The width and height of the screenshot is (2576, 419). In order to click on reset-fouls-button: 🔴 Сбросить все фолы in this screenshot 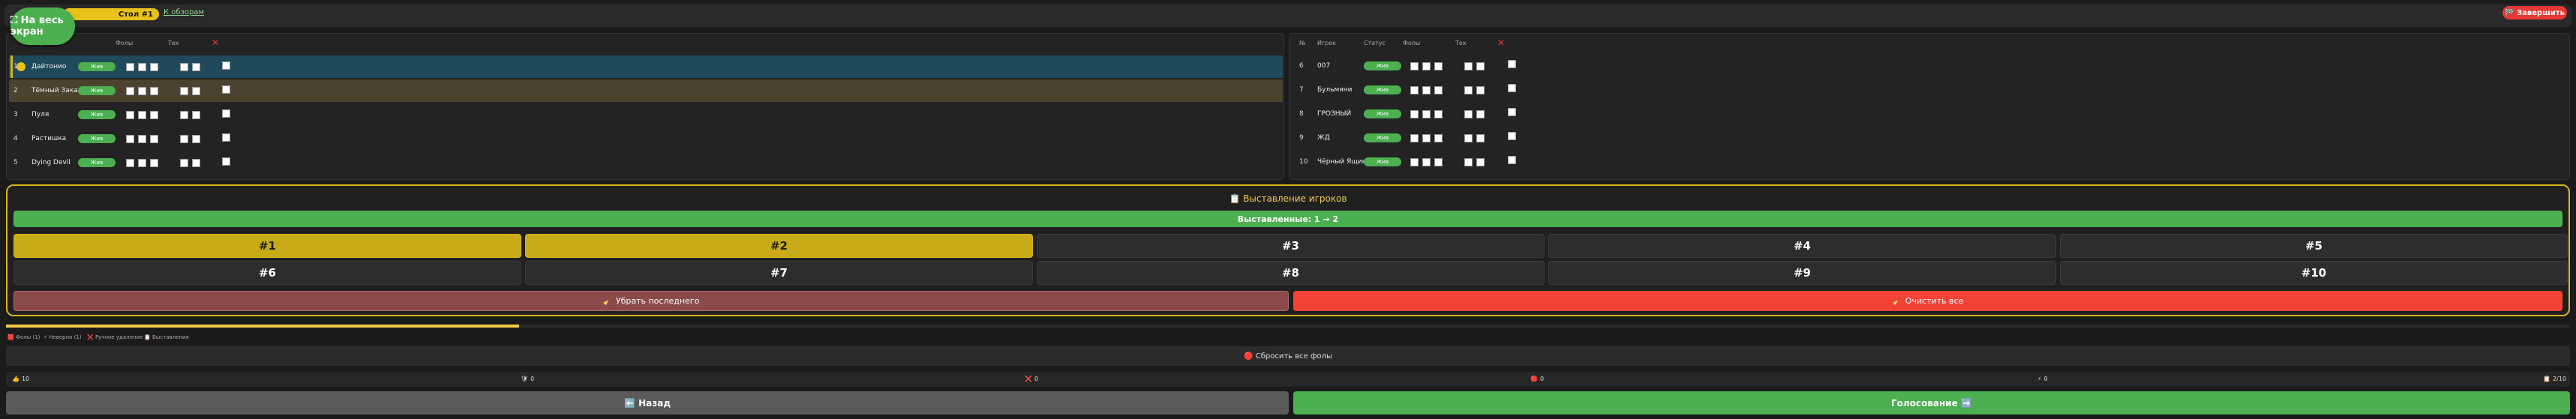, I will do `click(1288, 356)`.